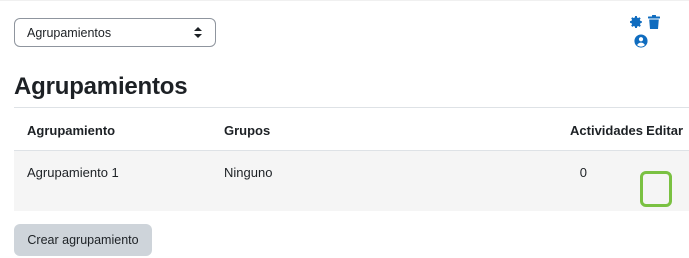 The height and width of the screenshot is (258, 689). Describe the element at coordinates (344, 4) in the screenshot. I see `top-divider` at that location.